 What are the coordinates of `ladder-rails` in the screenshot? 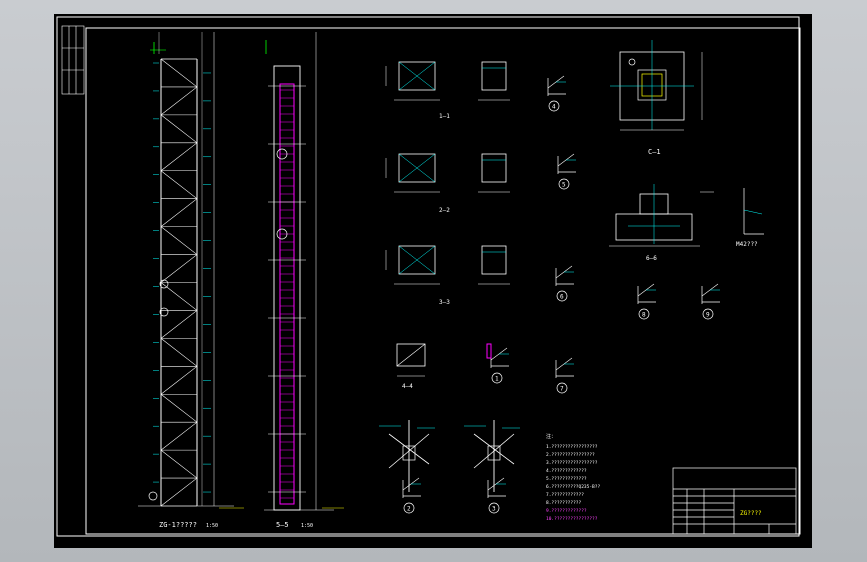 It's located at (287, 294).